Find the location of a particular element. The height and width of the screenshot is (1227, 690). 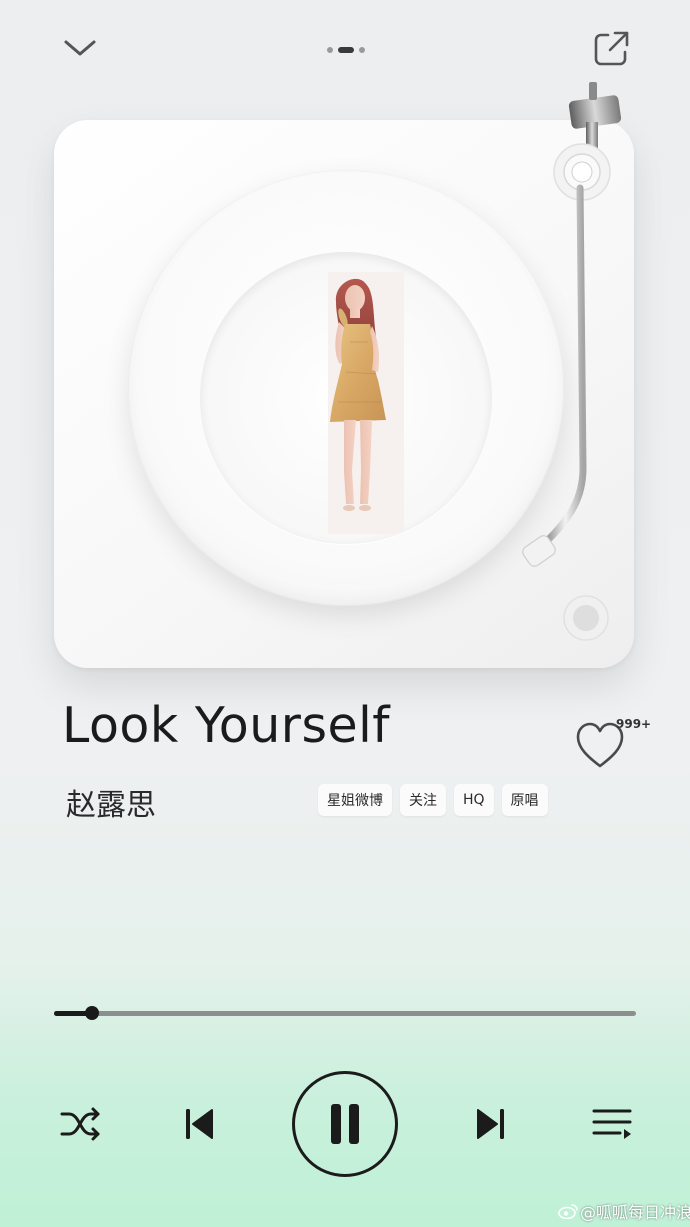

playlist-icon is located at coordinates (612, 1124).